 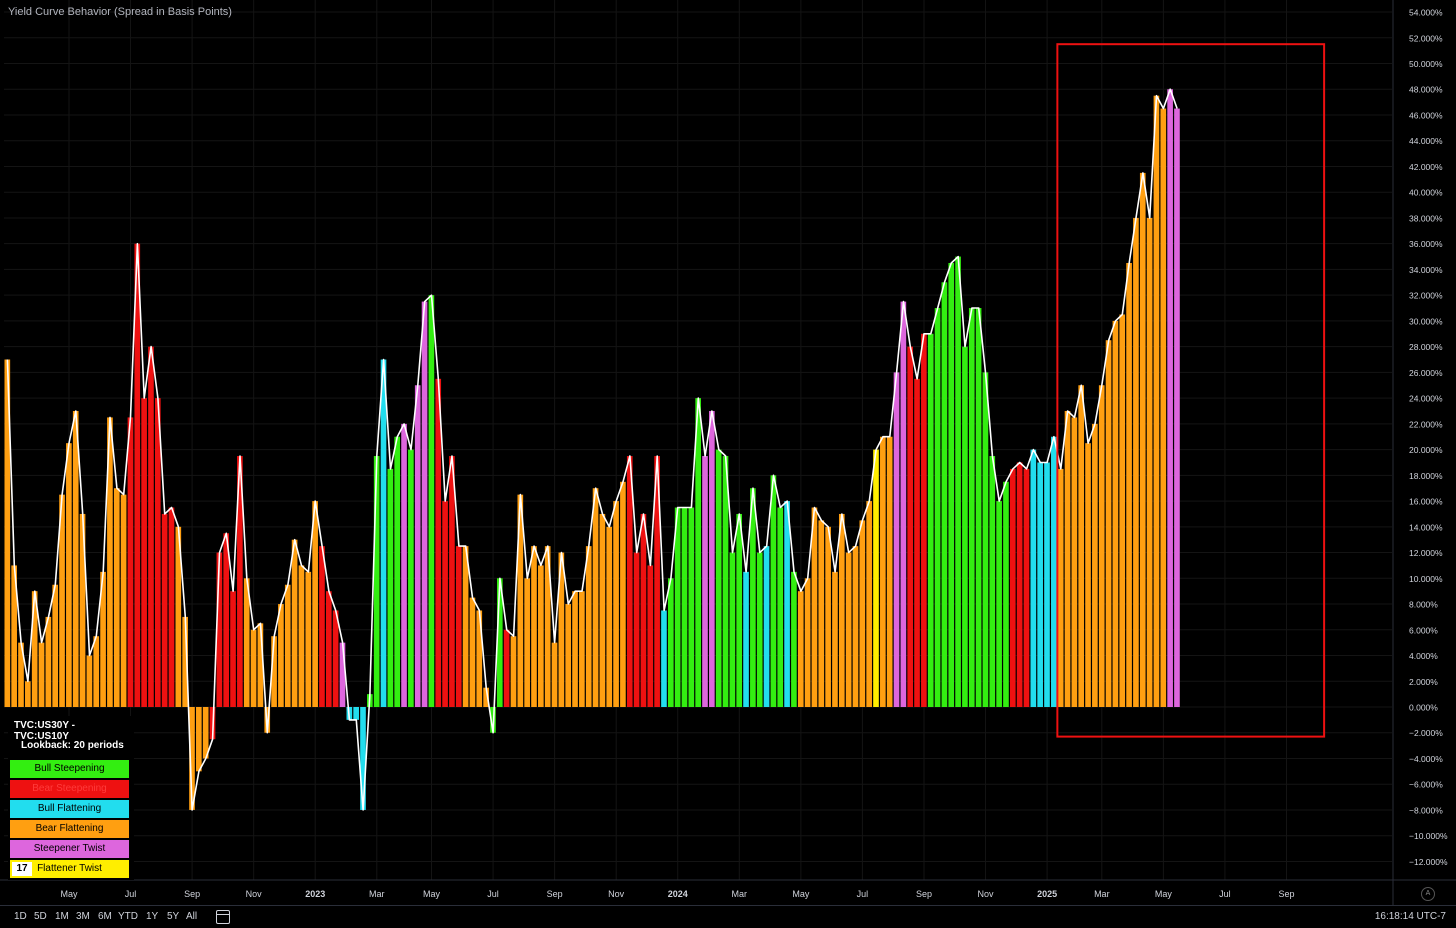 What do you see at coordinates (1426, 115) in the screenshot?
I see `y-tick-label: 46.000%` at bounding box center [1426, 115].